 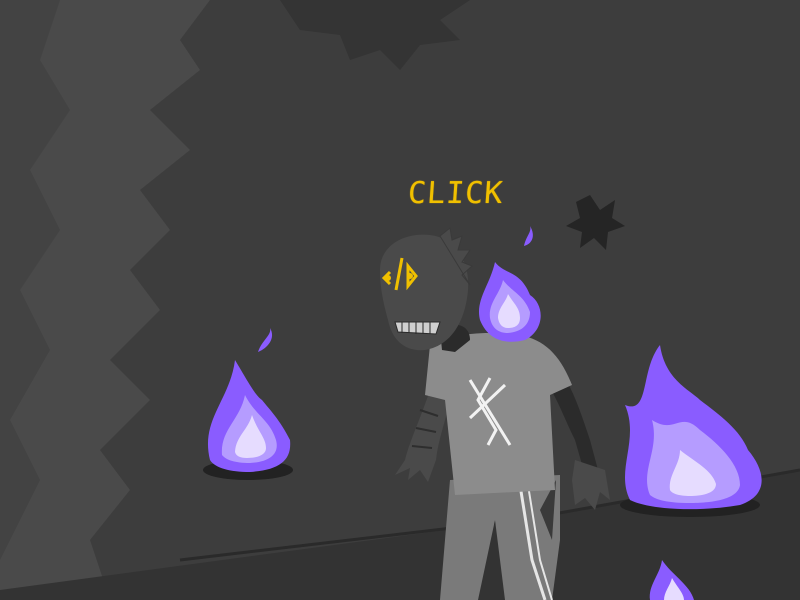 I want to click on sound-effect-text: CLICK, so click(x=455, y=193).